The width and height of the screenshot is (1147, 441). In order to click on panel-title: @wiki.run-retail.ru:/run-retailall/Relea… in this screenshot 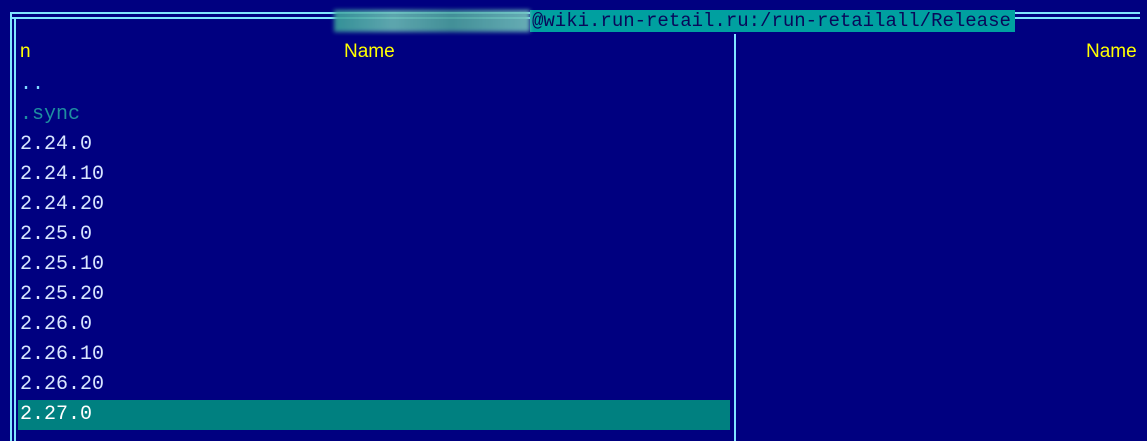, I will do `click(674, 21)`.